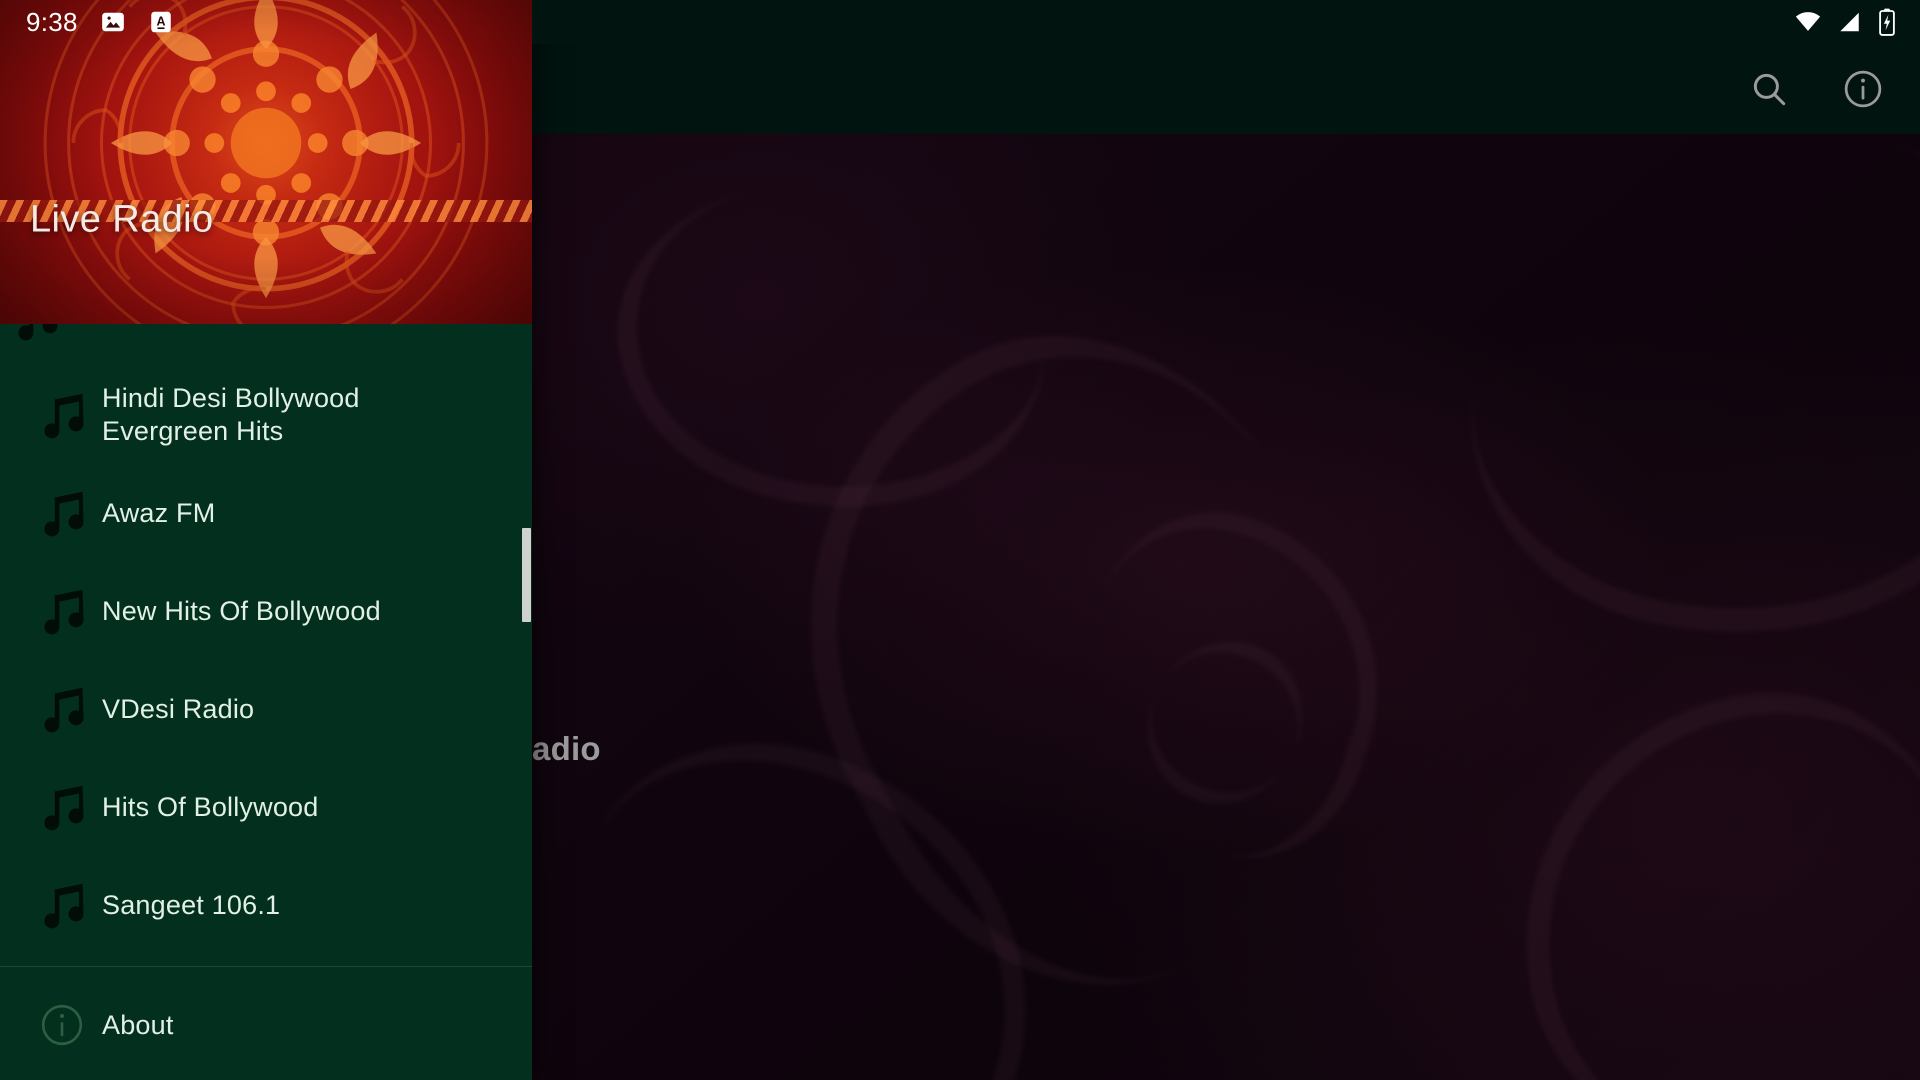 Image resolution: width=1920 pixels, height=1080 pixels. I want to click on drawer-divider, so click(266, 966).